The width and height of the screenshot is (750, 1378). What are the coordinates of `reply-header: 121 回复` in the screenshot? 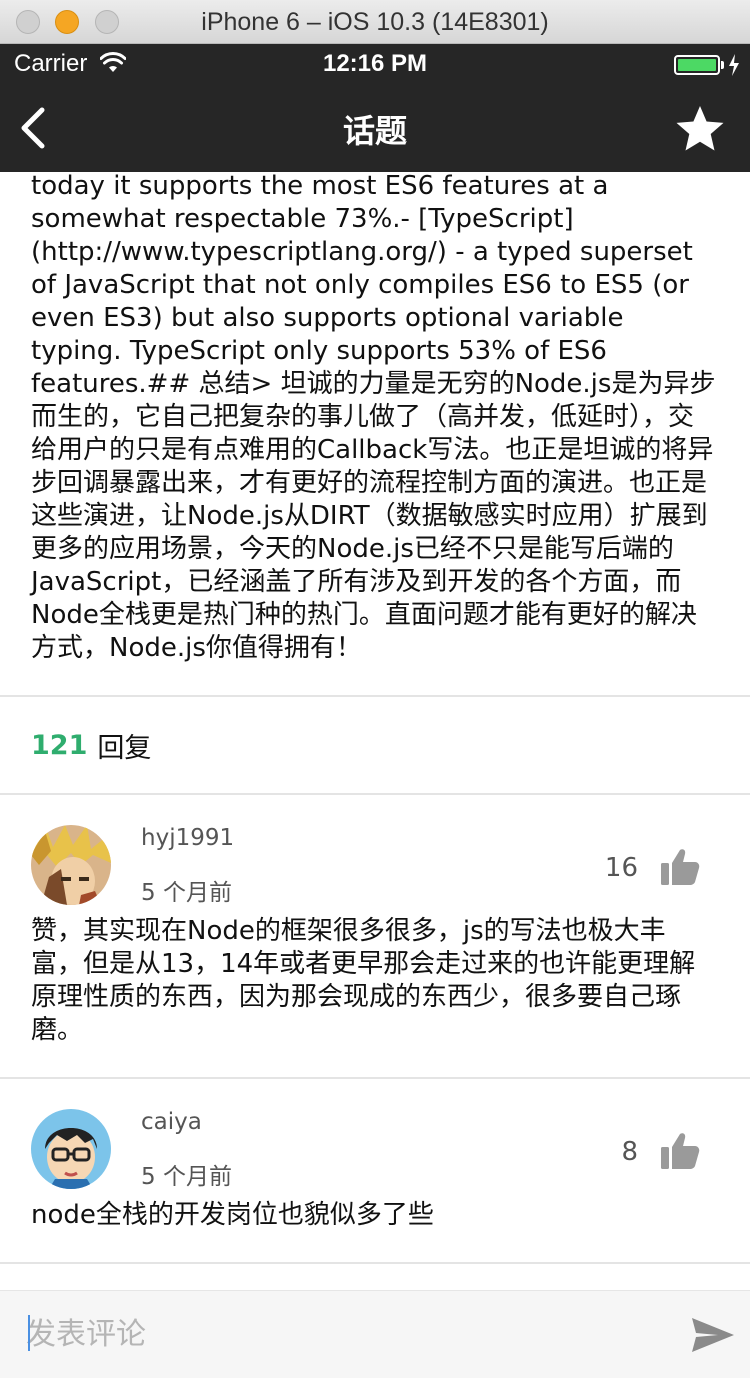 It's located at (375, 745).